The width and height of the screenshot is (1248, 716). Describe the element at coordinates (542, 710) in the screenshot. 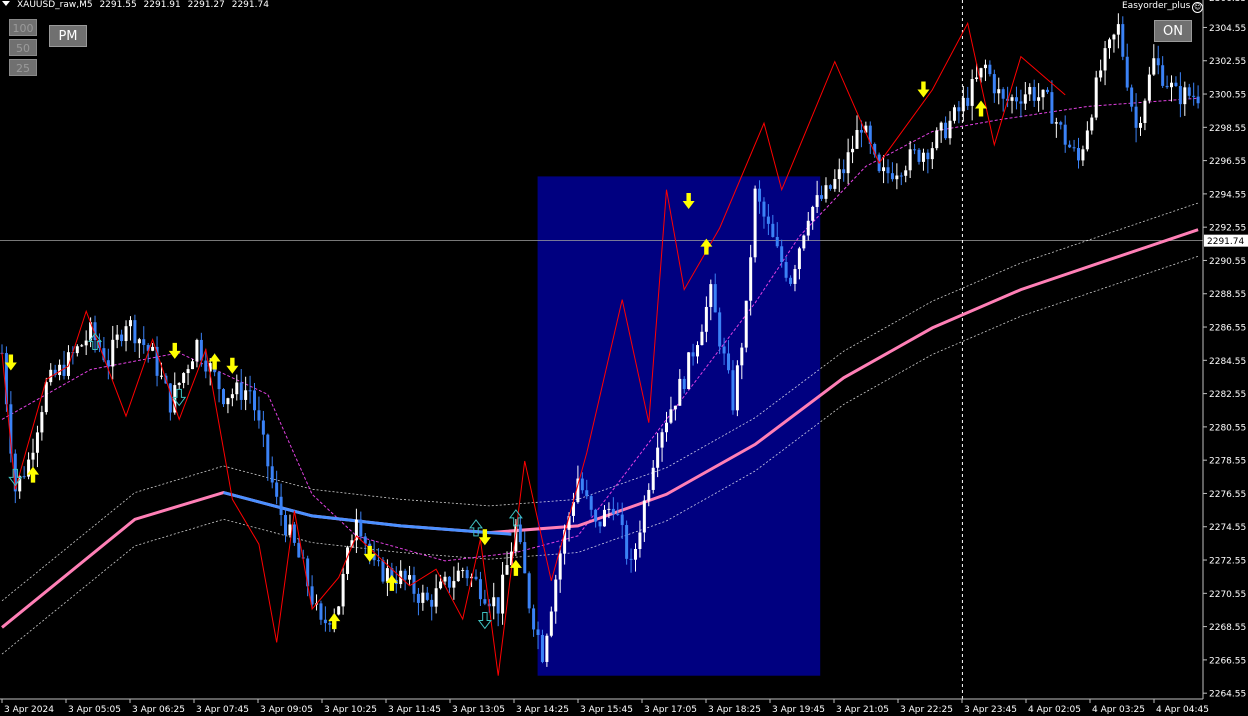

I see `time-tick-label: 3 Apr 14:25` at that location.